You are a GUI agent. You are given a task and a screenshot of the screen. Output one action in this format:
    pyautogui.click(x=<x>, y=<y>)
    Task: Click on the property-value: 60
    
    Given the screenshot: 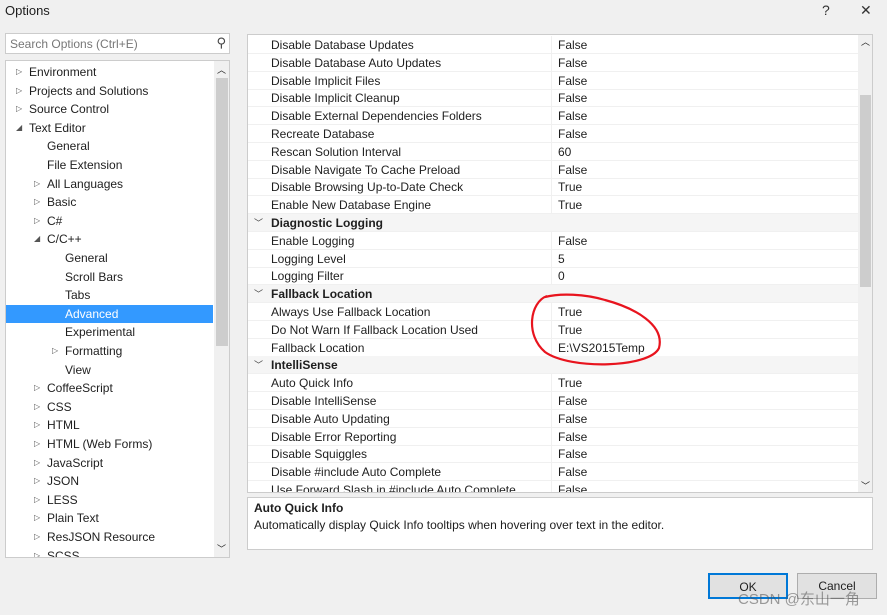 What is the action you would take?
    pyautogui.click(x=702, y=151)
    